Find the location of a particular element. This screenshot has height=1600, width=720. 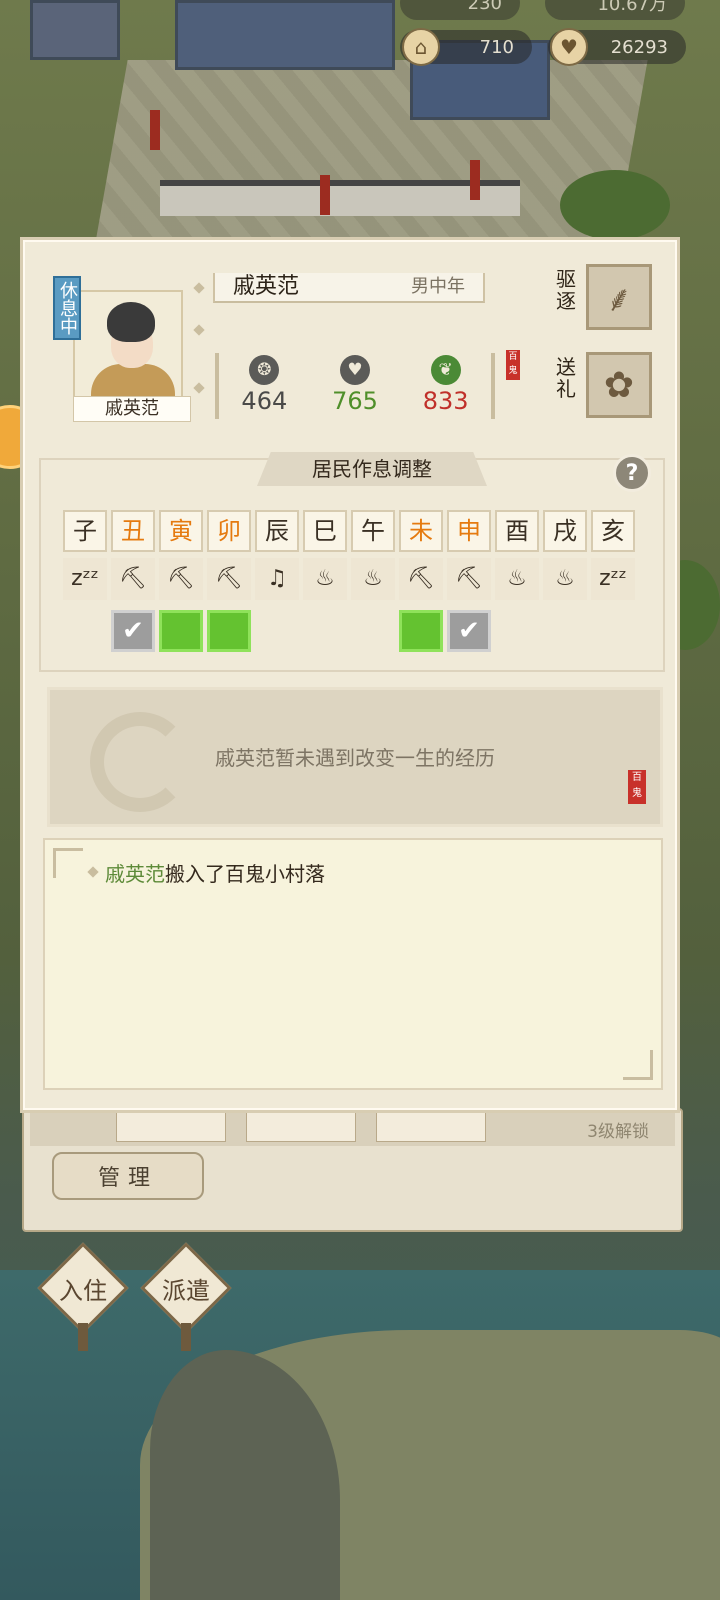

hour-cell: 未 is located at coordinates (421, 531).